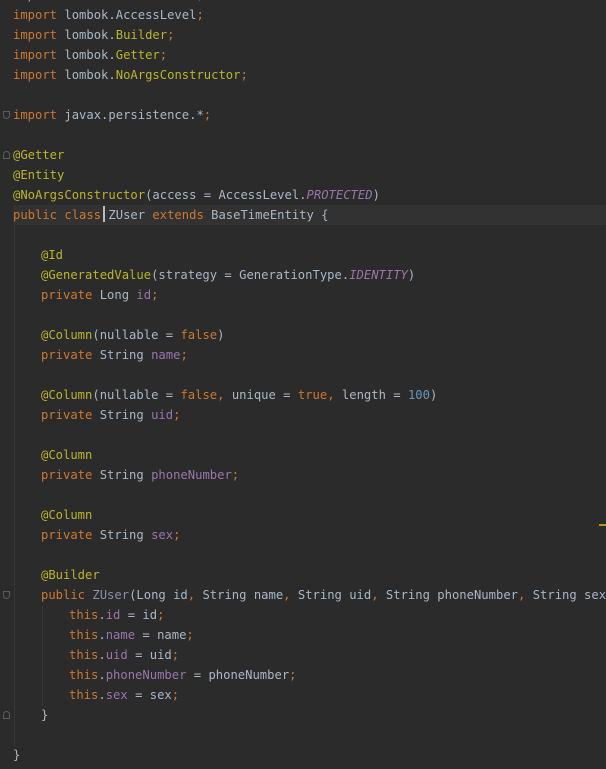  Describe the element at coordinates (39, 175) in the screenshot. I see `code-token: @Entity` at that location.